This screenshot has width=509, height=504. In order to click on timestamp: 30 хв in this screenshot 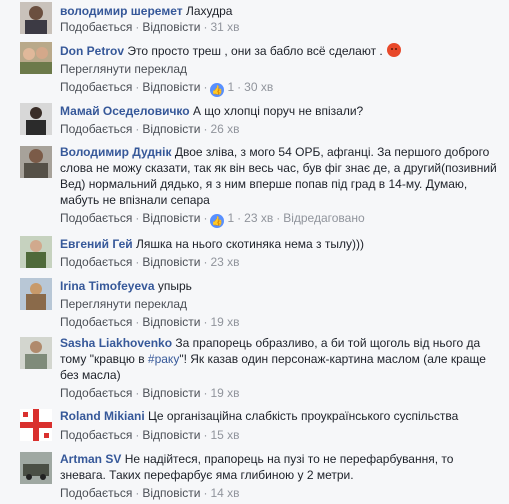, I will do `click(258, 87)`.